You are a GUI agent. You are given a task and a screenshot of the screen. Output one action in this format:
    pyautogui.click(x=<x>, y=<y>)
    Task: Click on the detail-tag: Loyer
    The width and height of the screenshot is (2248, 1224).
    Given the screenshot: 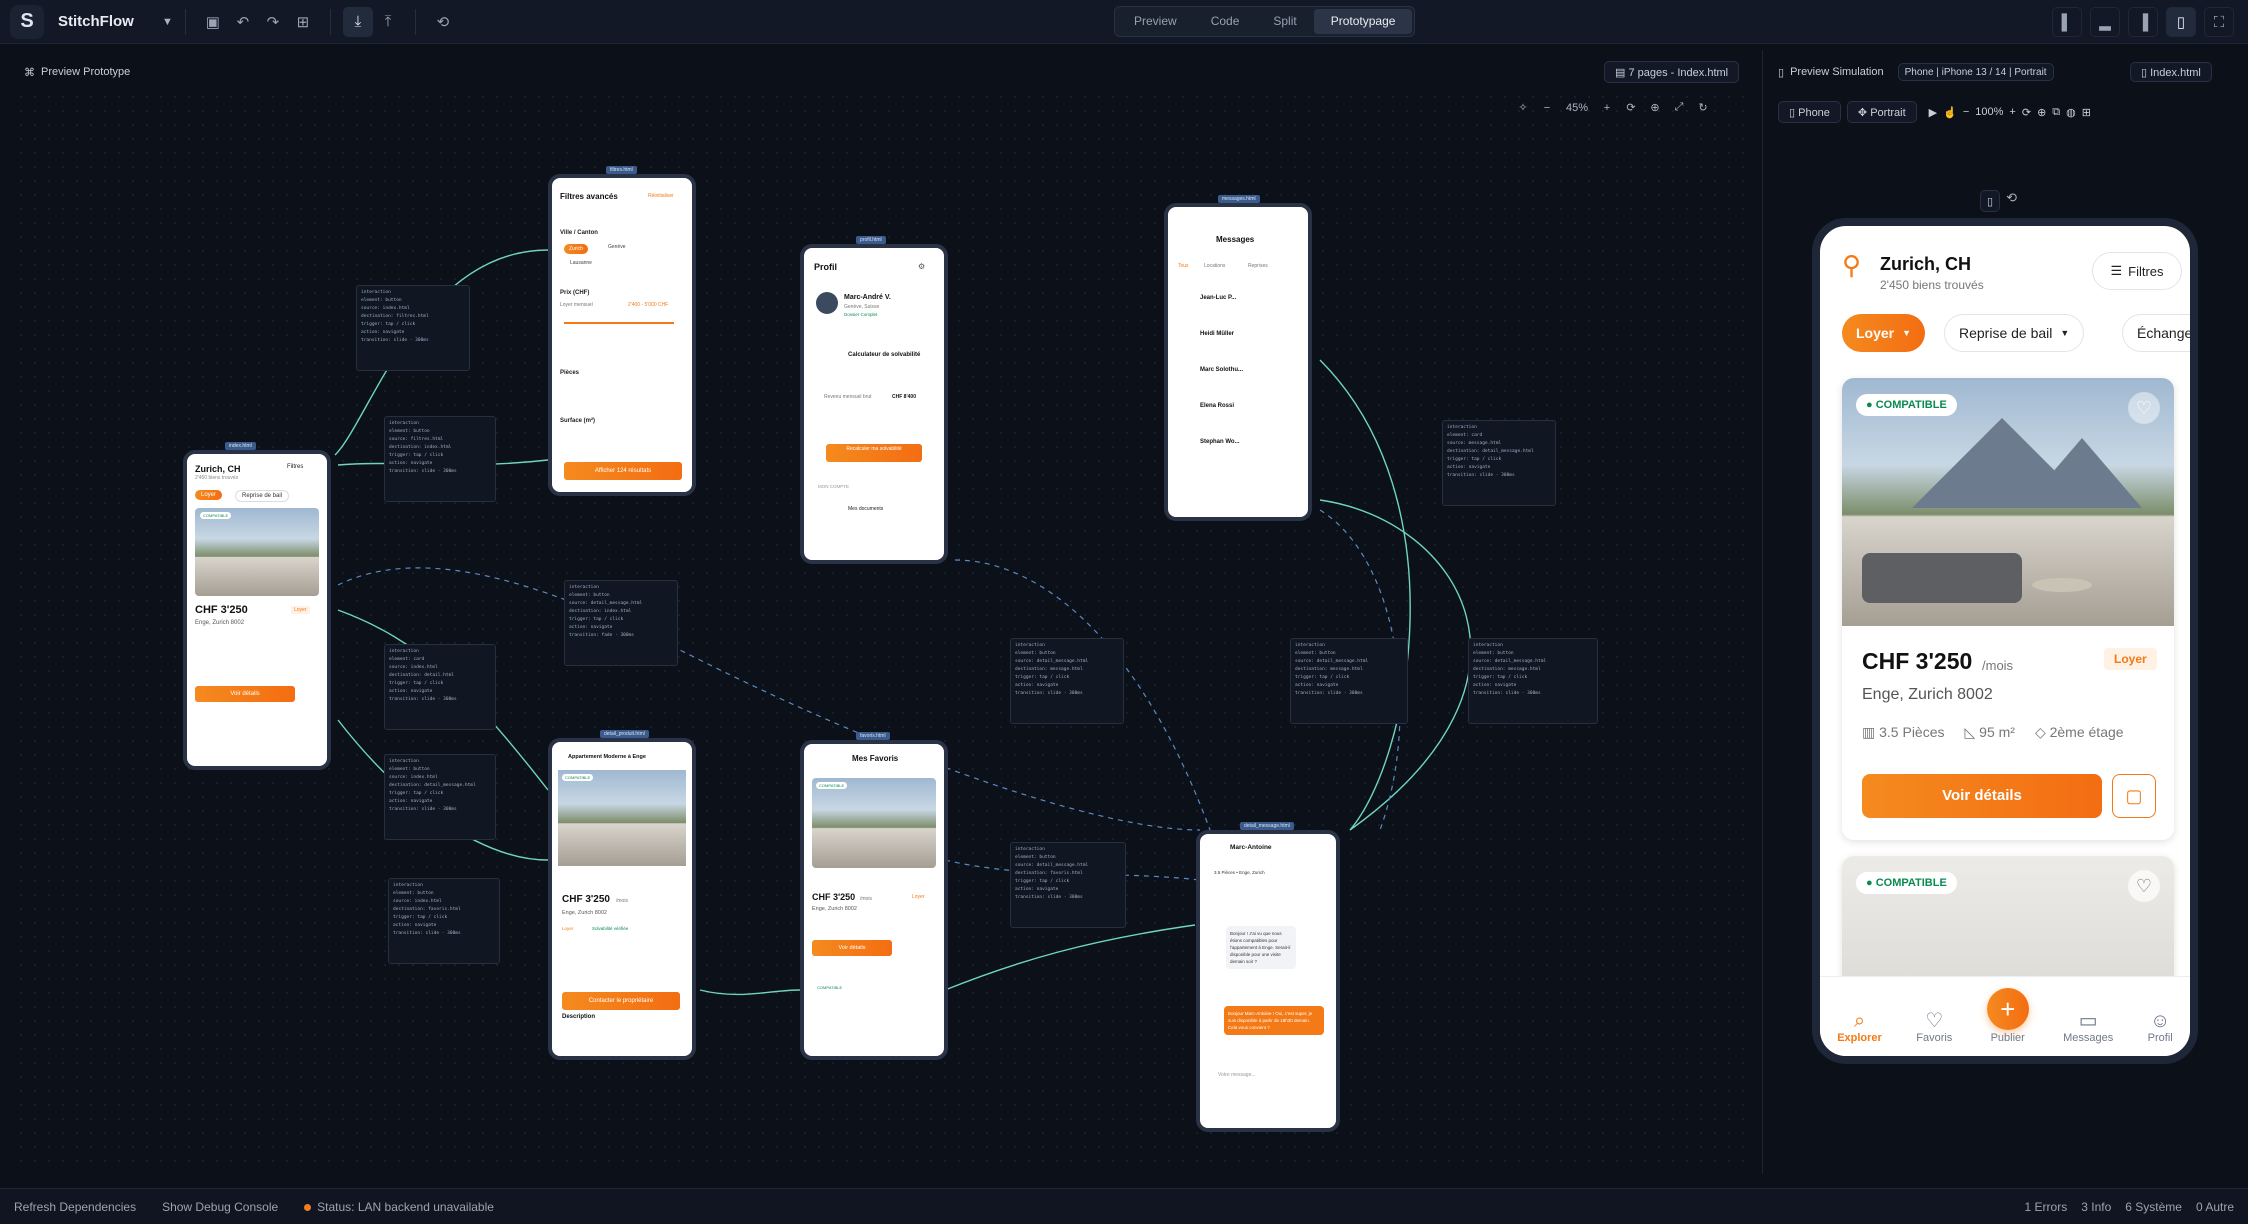 What is the action you would take?
    pyautogui.click(x=568, y=928)
    